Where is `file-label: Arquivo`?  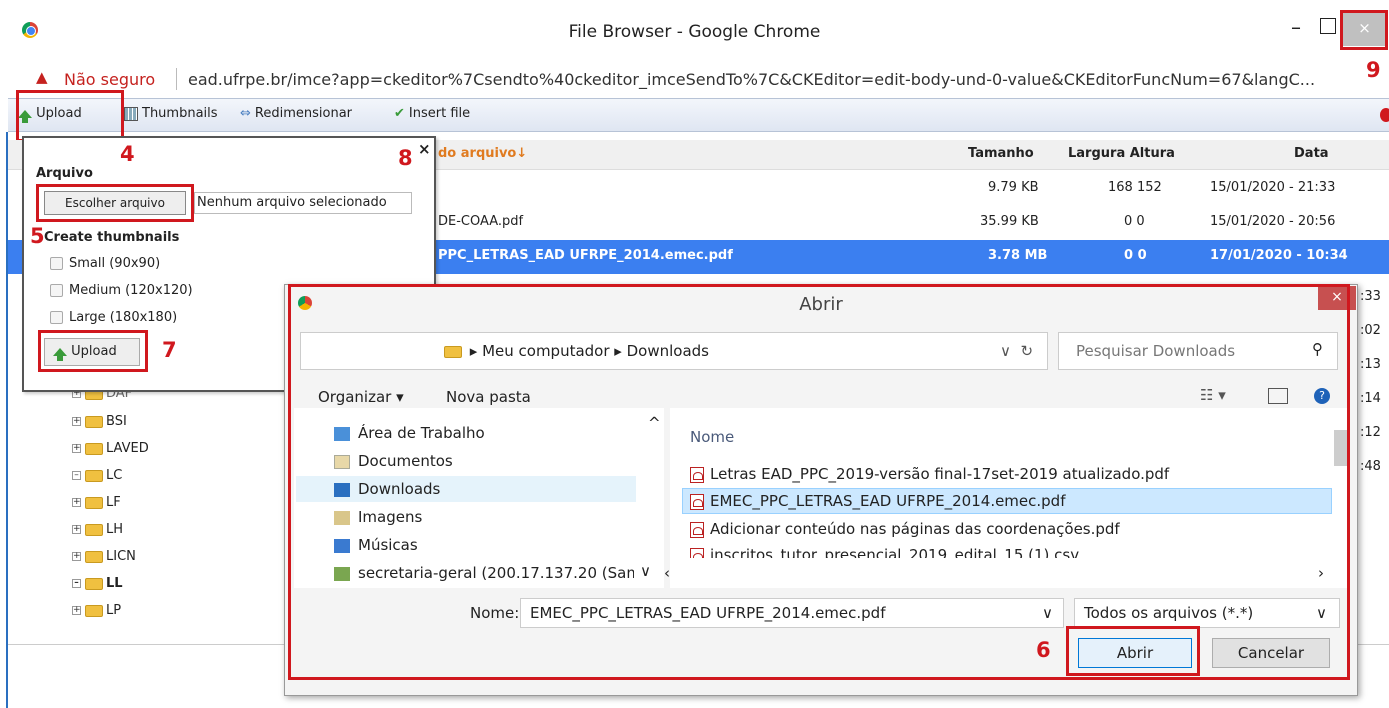
file-label: Arquivo is located at coordinates (64, 173).